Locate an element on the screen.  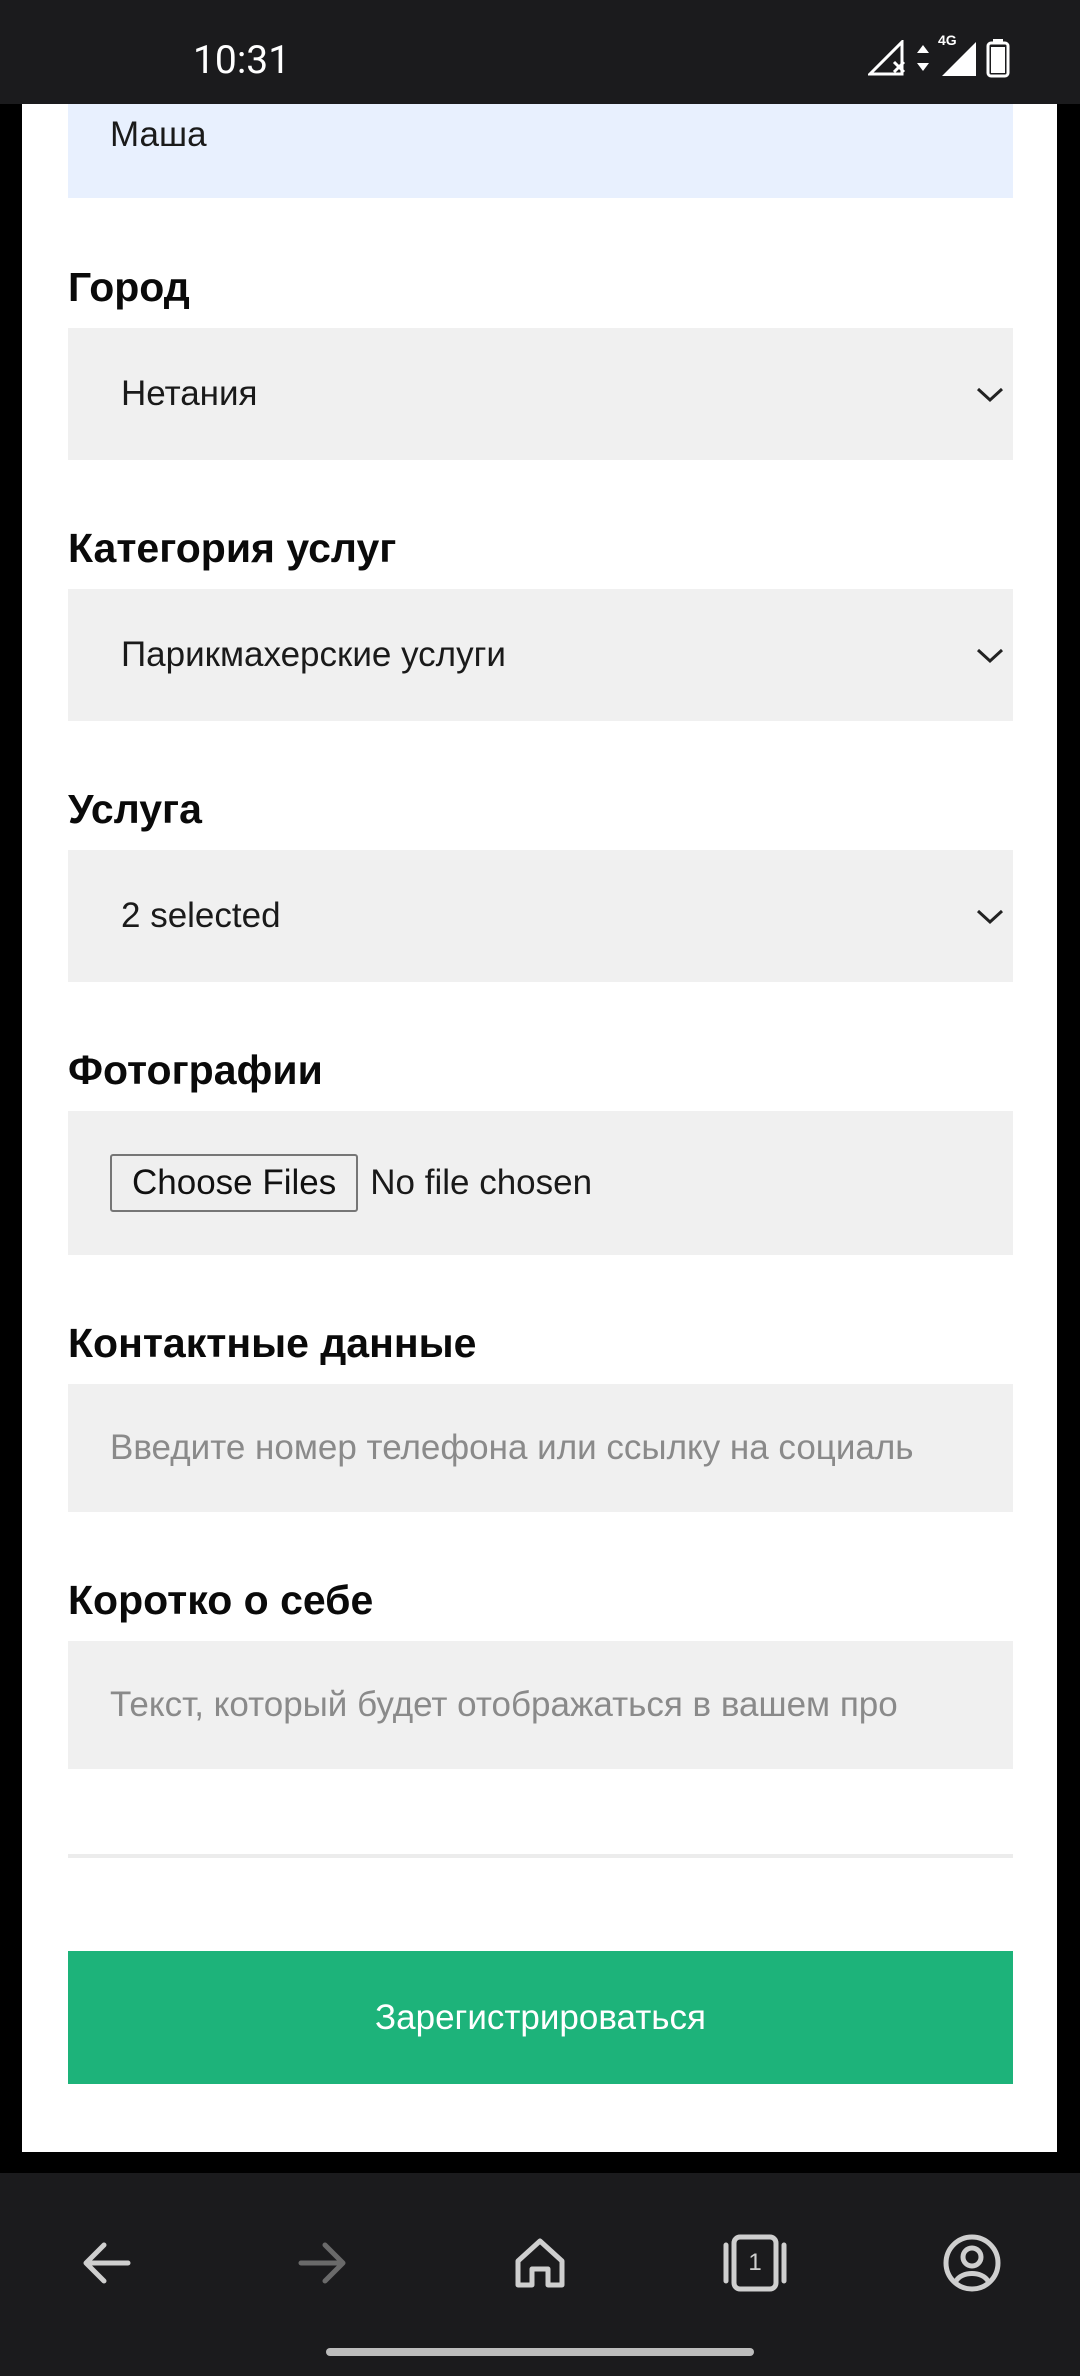
service-select: 2 selected is located at coordinates (540, 916).